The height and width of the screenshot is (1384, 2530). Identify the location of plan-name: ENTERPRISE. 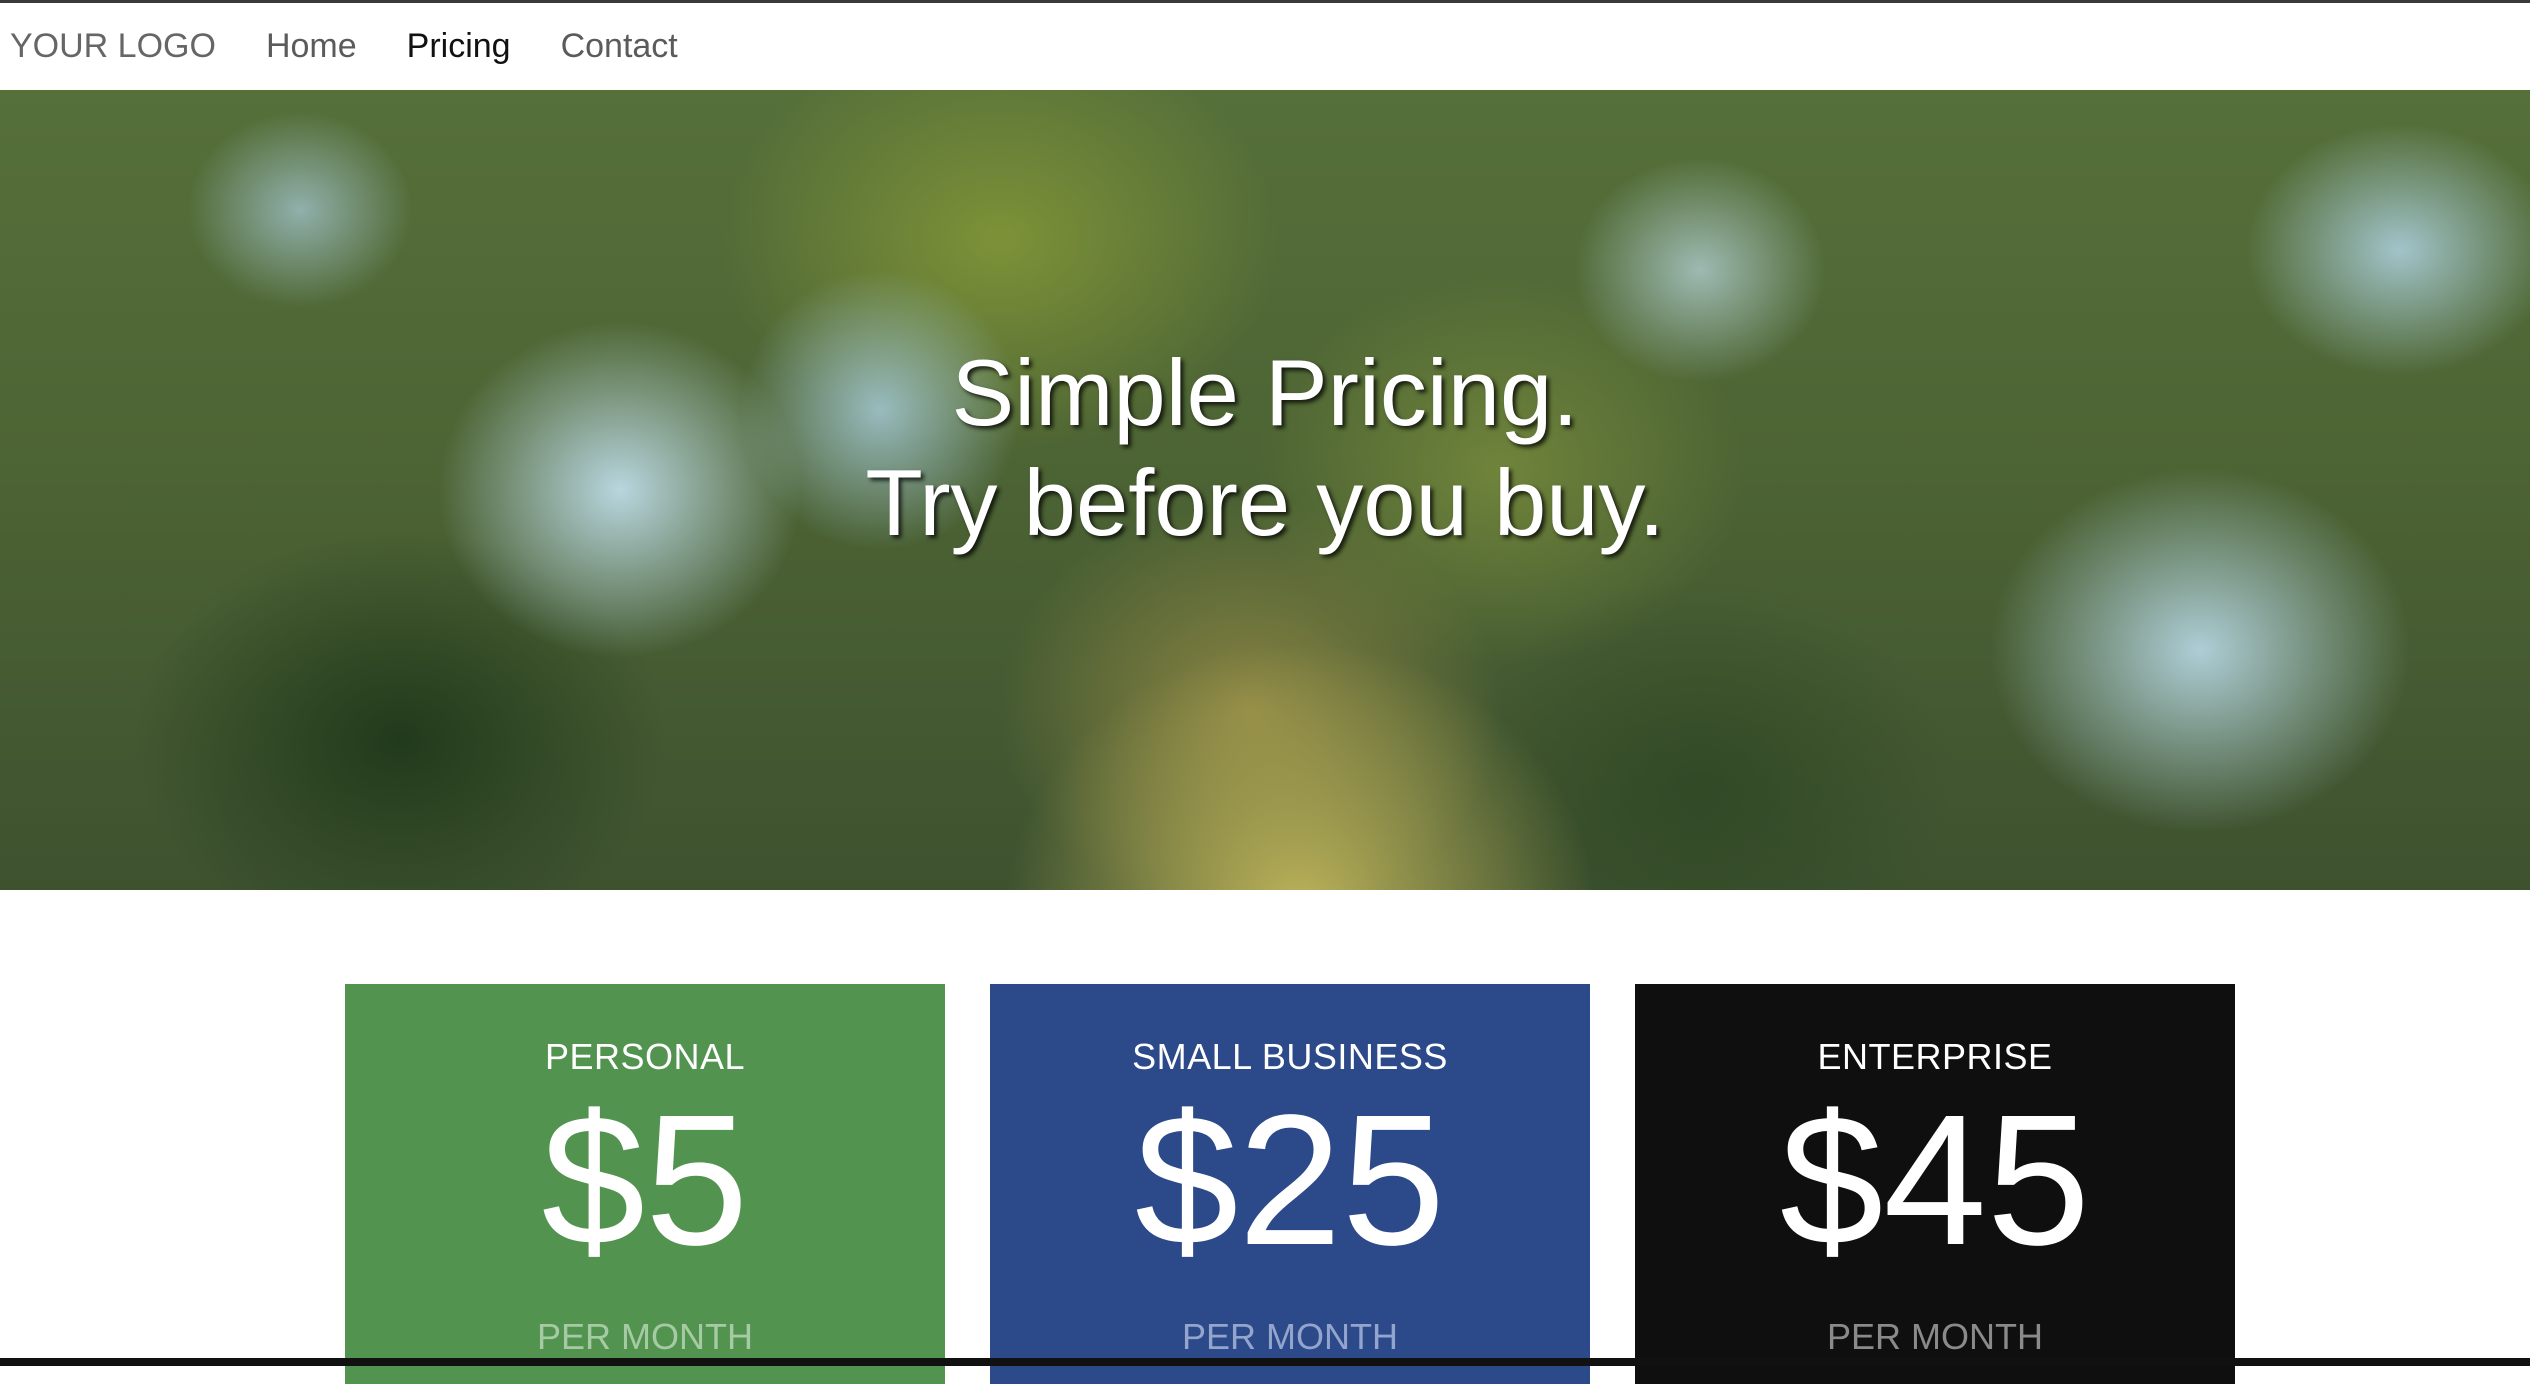
(1935, 1056).